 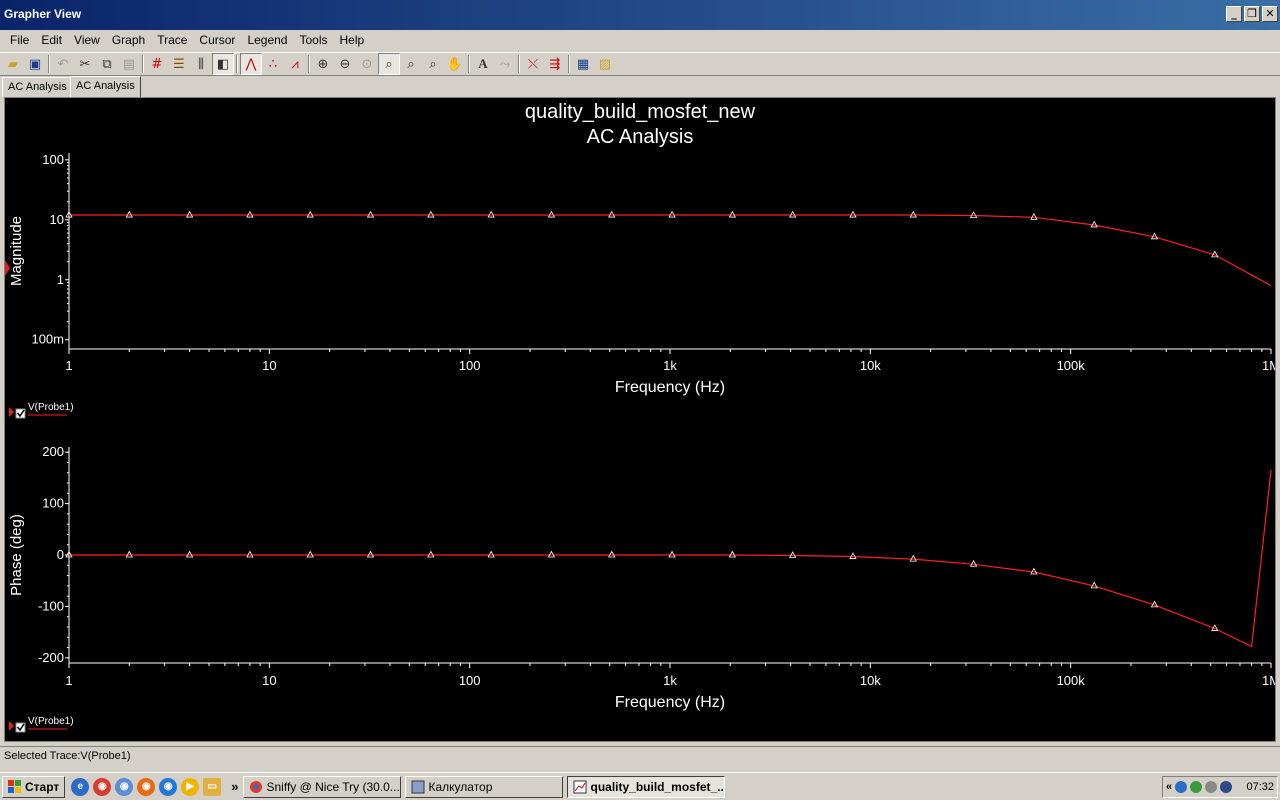 What do you see at coordinates (37, 87) in the screenshot?
I see `tab-ac-analysis-1: AC Analysis` at bounding box center [37, 87].